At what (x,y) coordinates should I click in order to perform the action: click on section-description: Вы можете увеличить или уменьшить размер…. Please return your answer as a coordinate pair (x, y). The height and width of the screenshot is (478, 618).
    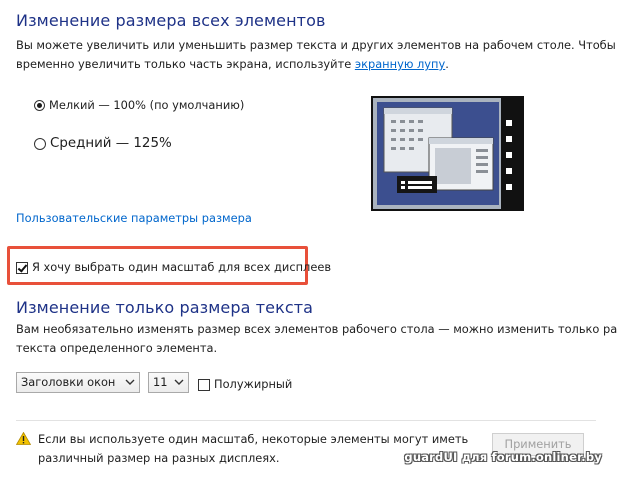
    Looking at the image, I should click on (316, 55).